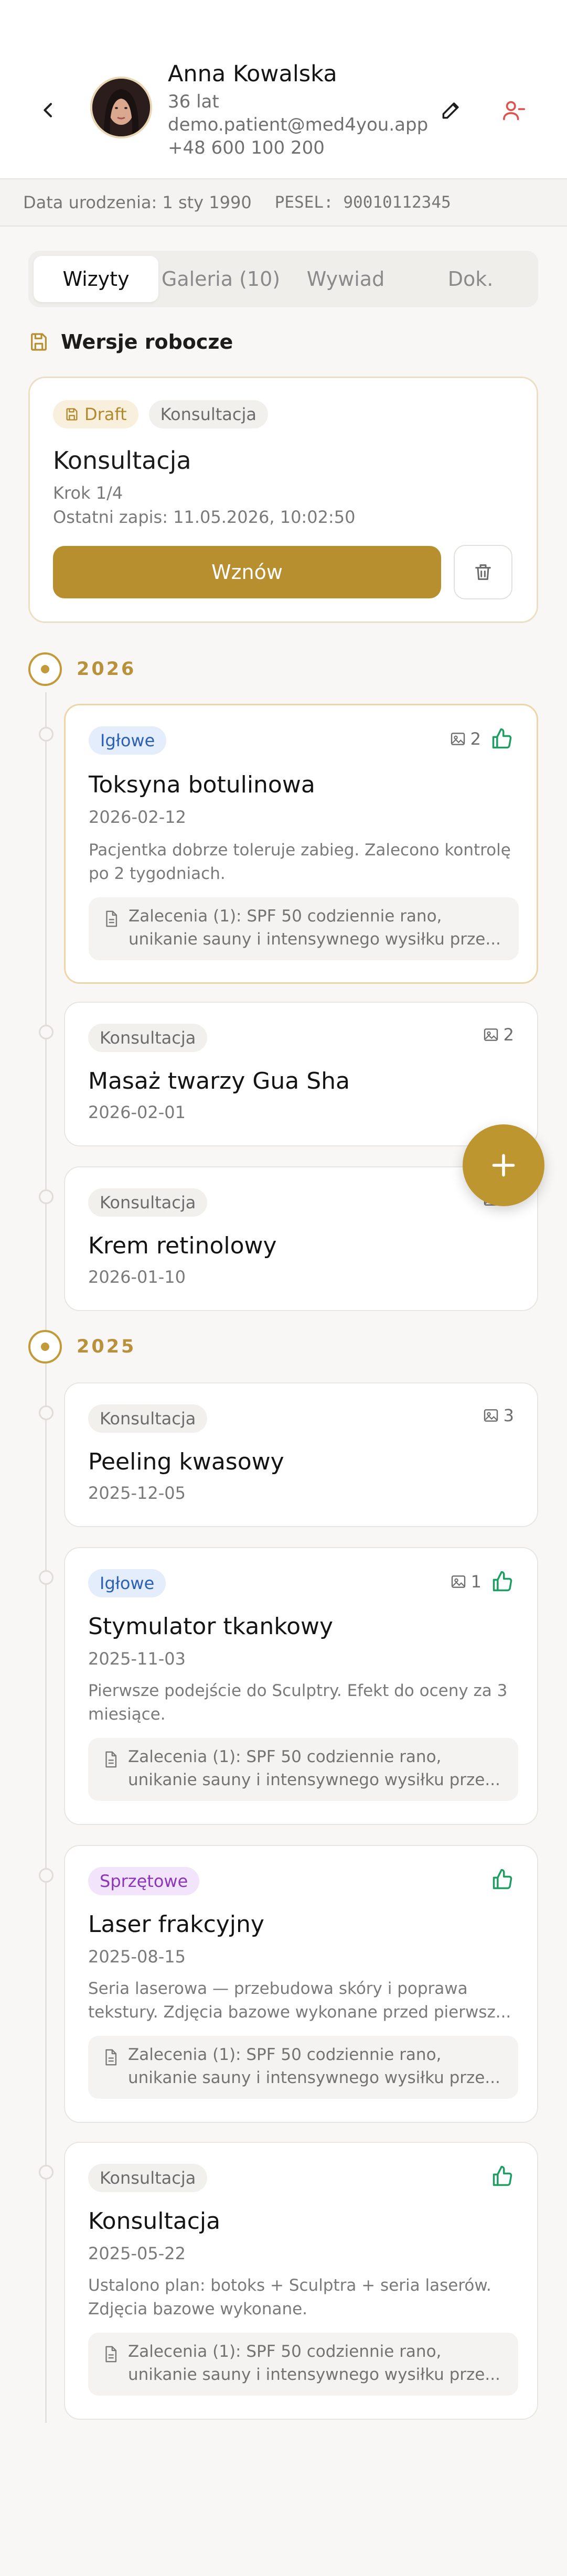  Describe the element at coordinates (121, 107) in the screenshot. I see `avatar` at that location.